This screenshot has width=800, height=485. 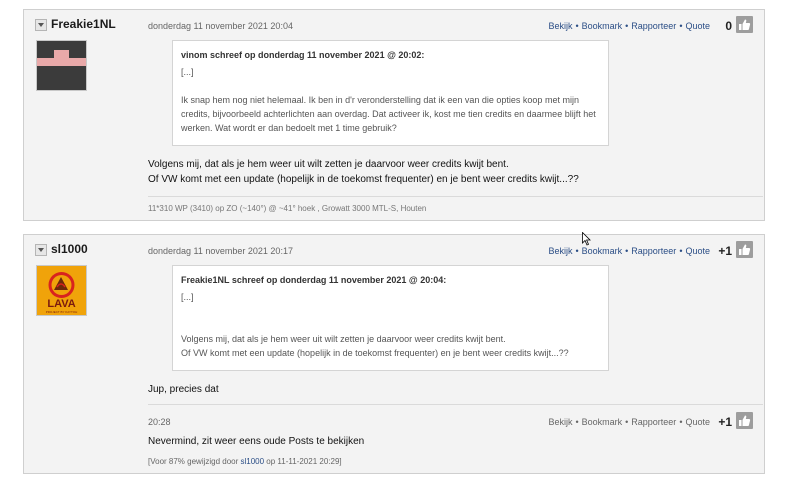 What do you see at coordinates (586, 239) in the screenshot?
I see `mouse-cursor-icon` at bounding box center [586, 239].